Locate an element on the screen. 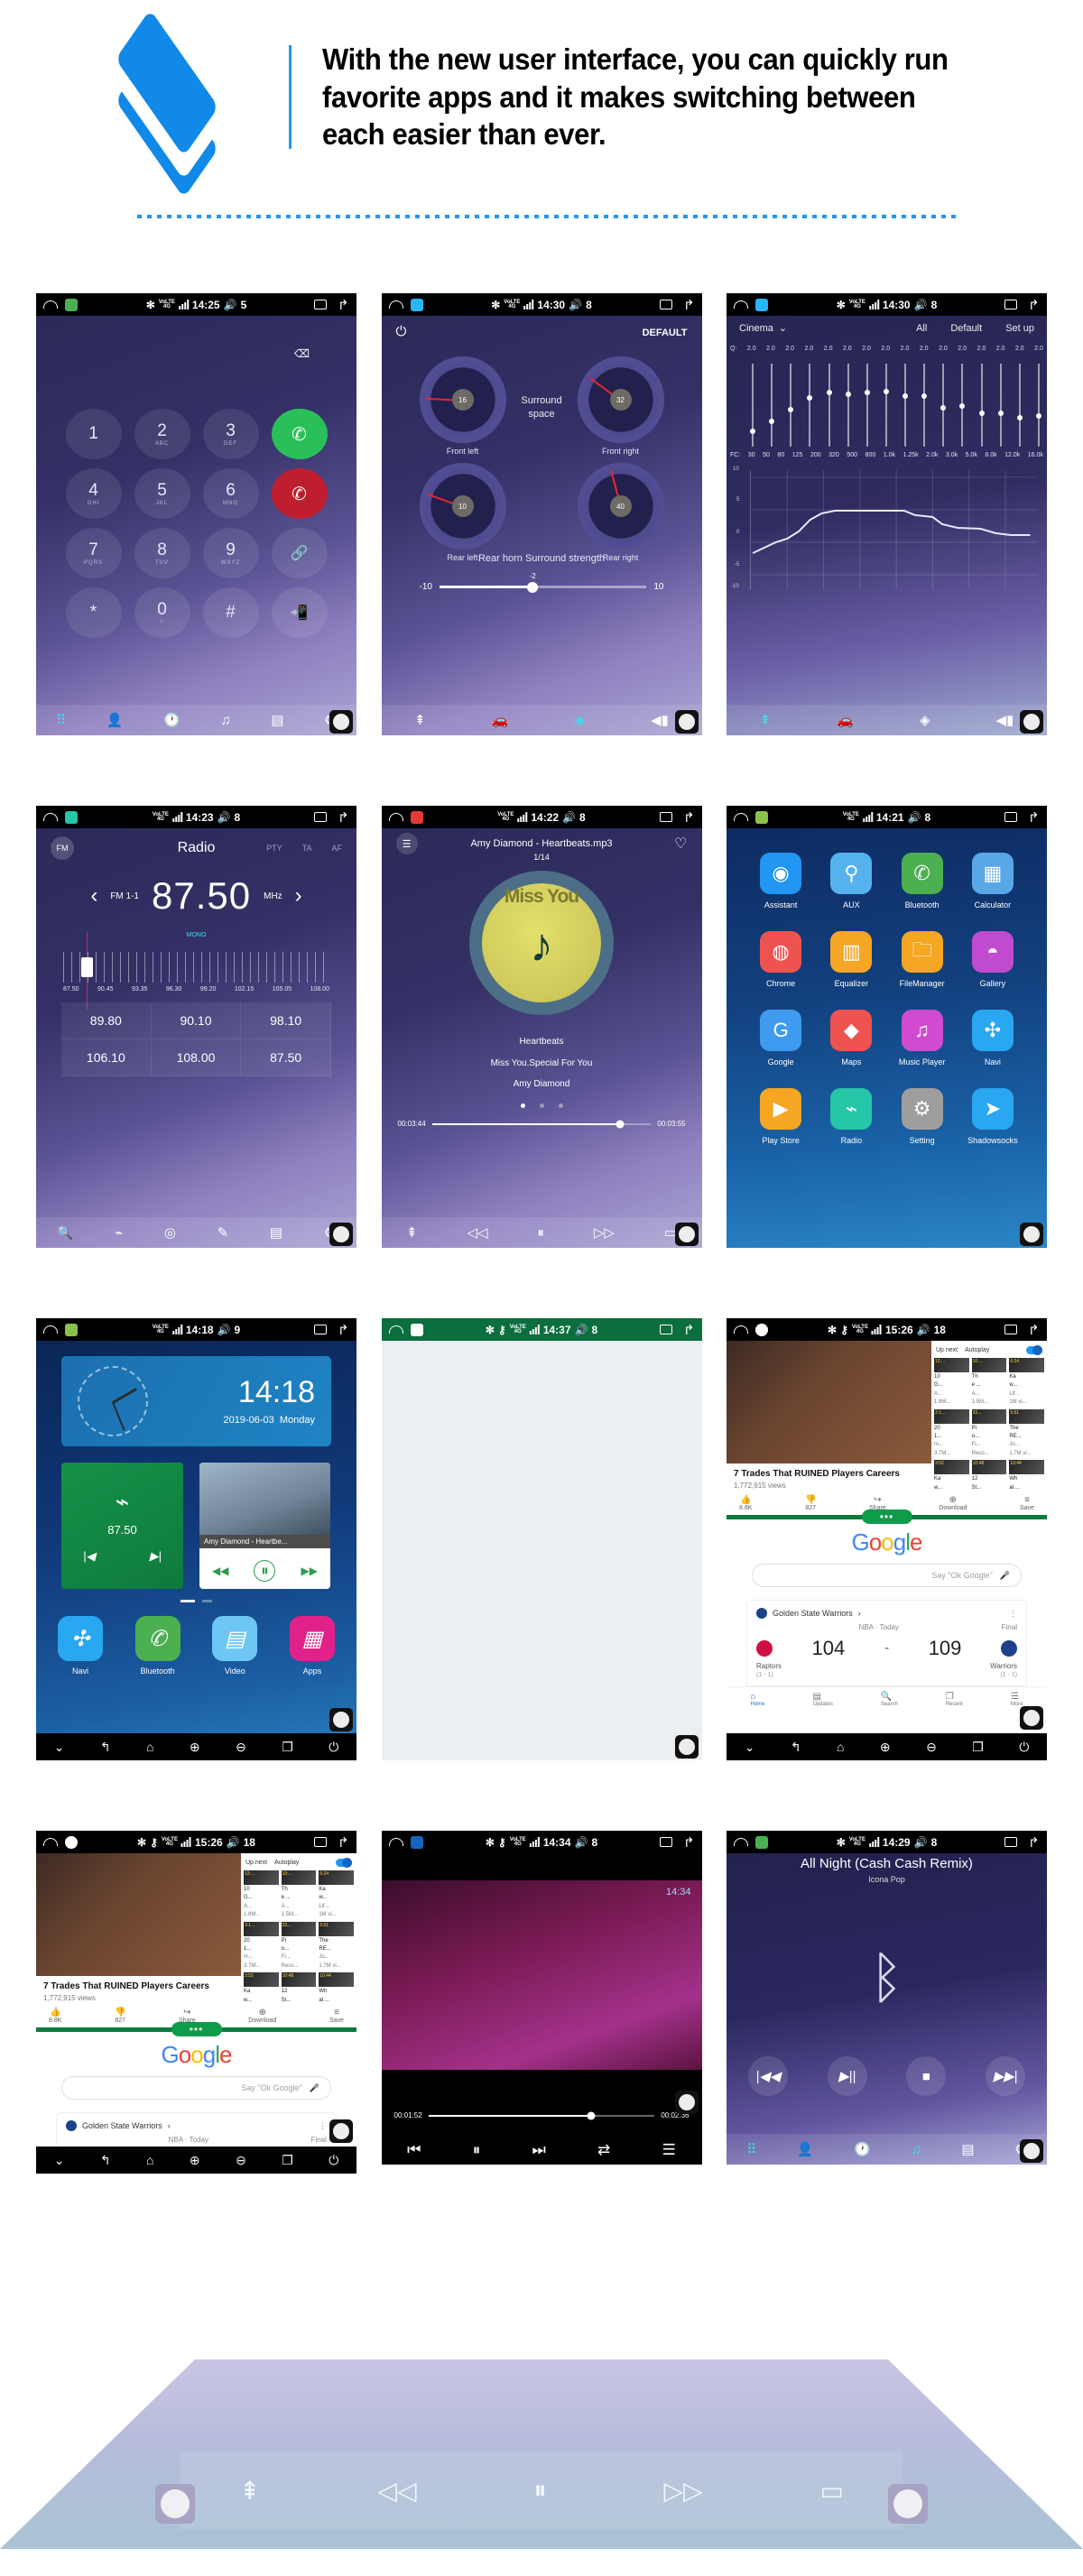  preset-button: 90.10 is located at coordinates (196, 1020).